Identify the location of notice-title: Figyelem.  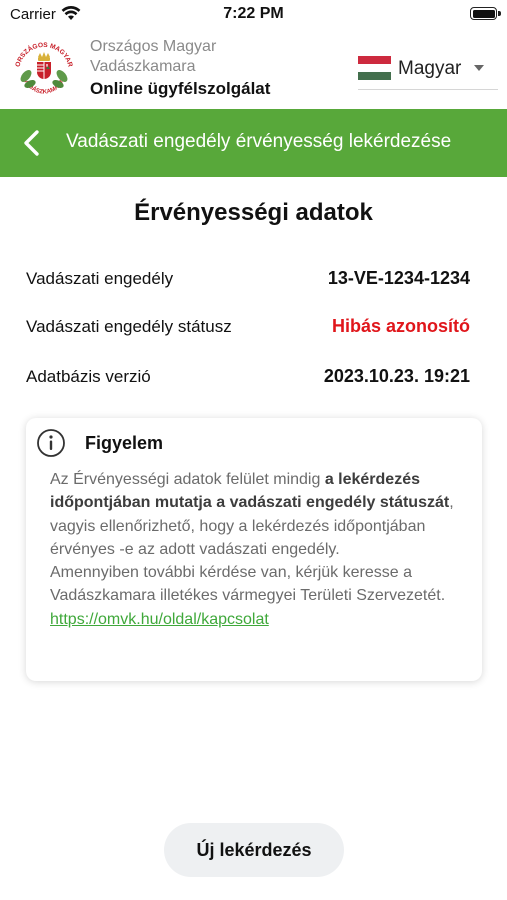
(124, 443).